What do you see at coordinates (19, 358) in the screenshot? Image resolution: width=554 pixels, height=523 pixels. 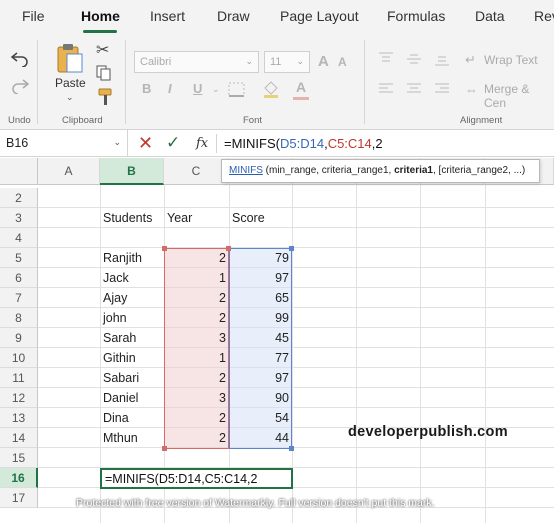 I see `row-header-10: 10` at bounding box center [19, 358].